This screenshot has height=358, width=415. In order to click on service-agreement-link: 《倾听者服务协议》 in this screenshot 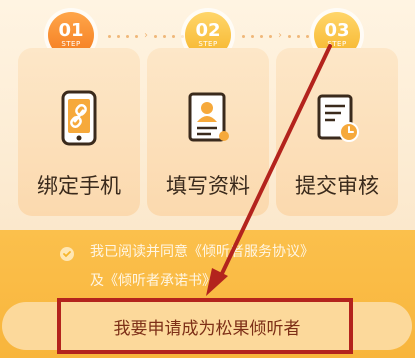, I will do `click(251, 252)`.